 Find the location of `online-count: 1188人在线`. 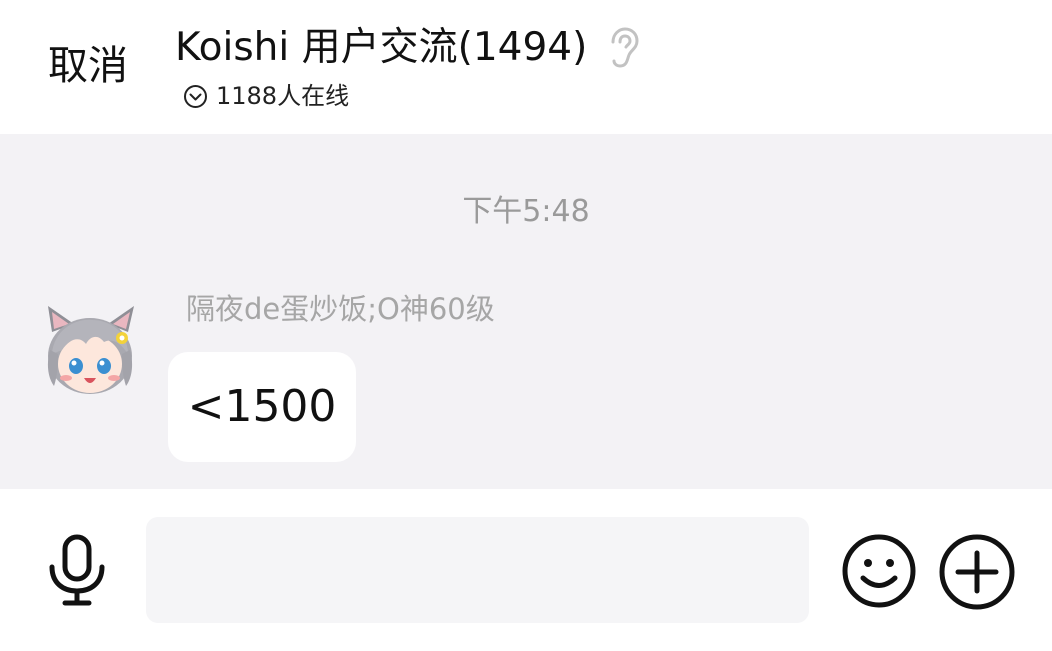

online-count: 1188人在线 is located at coordinates (283, 96).